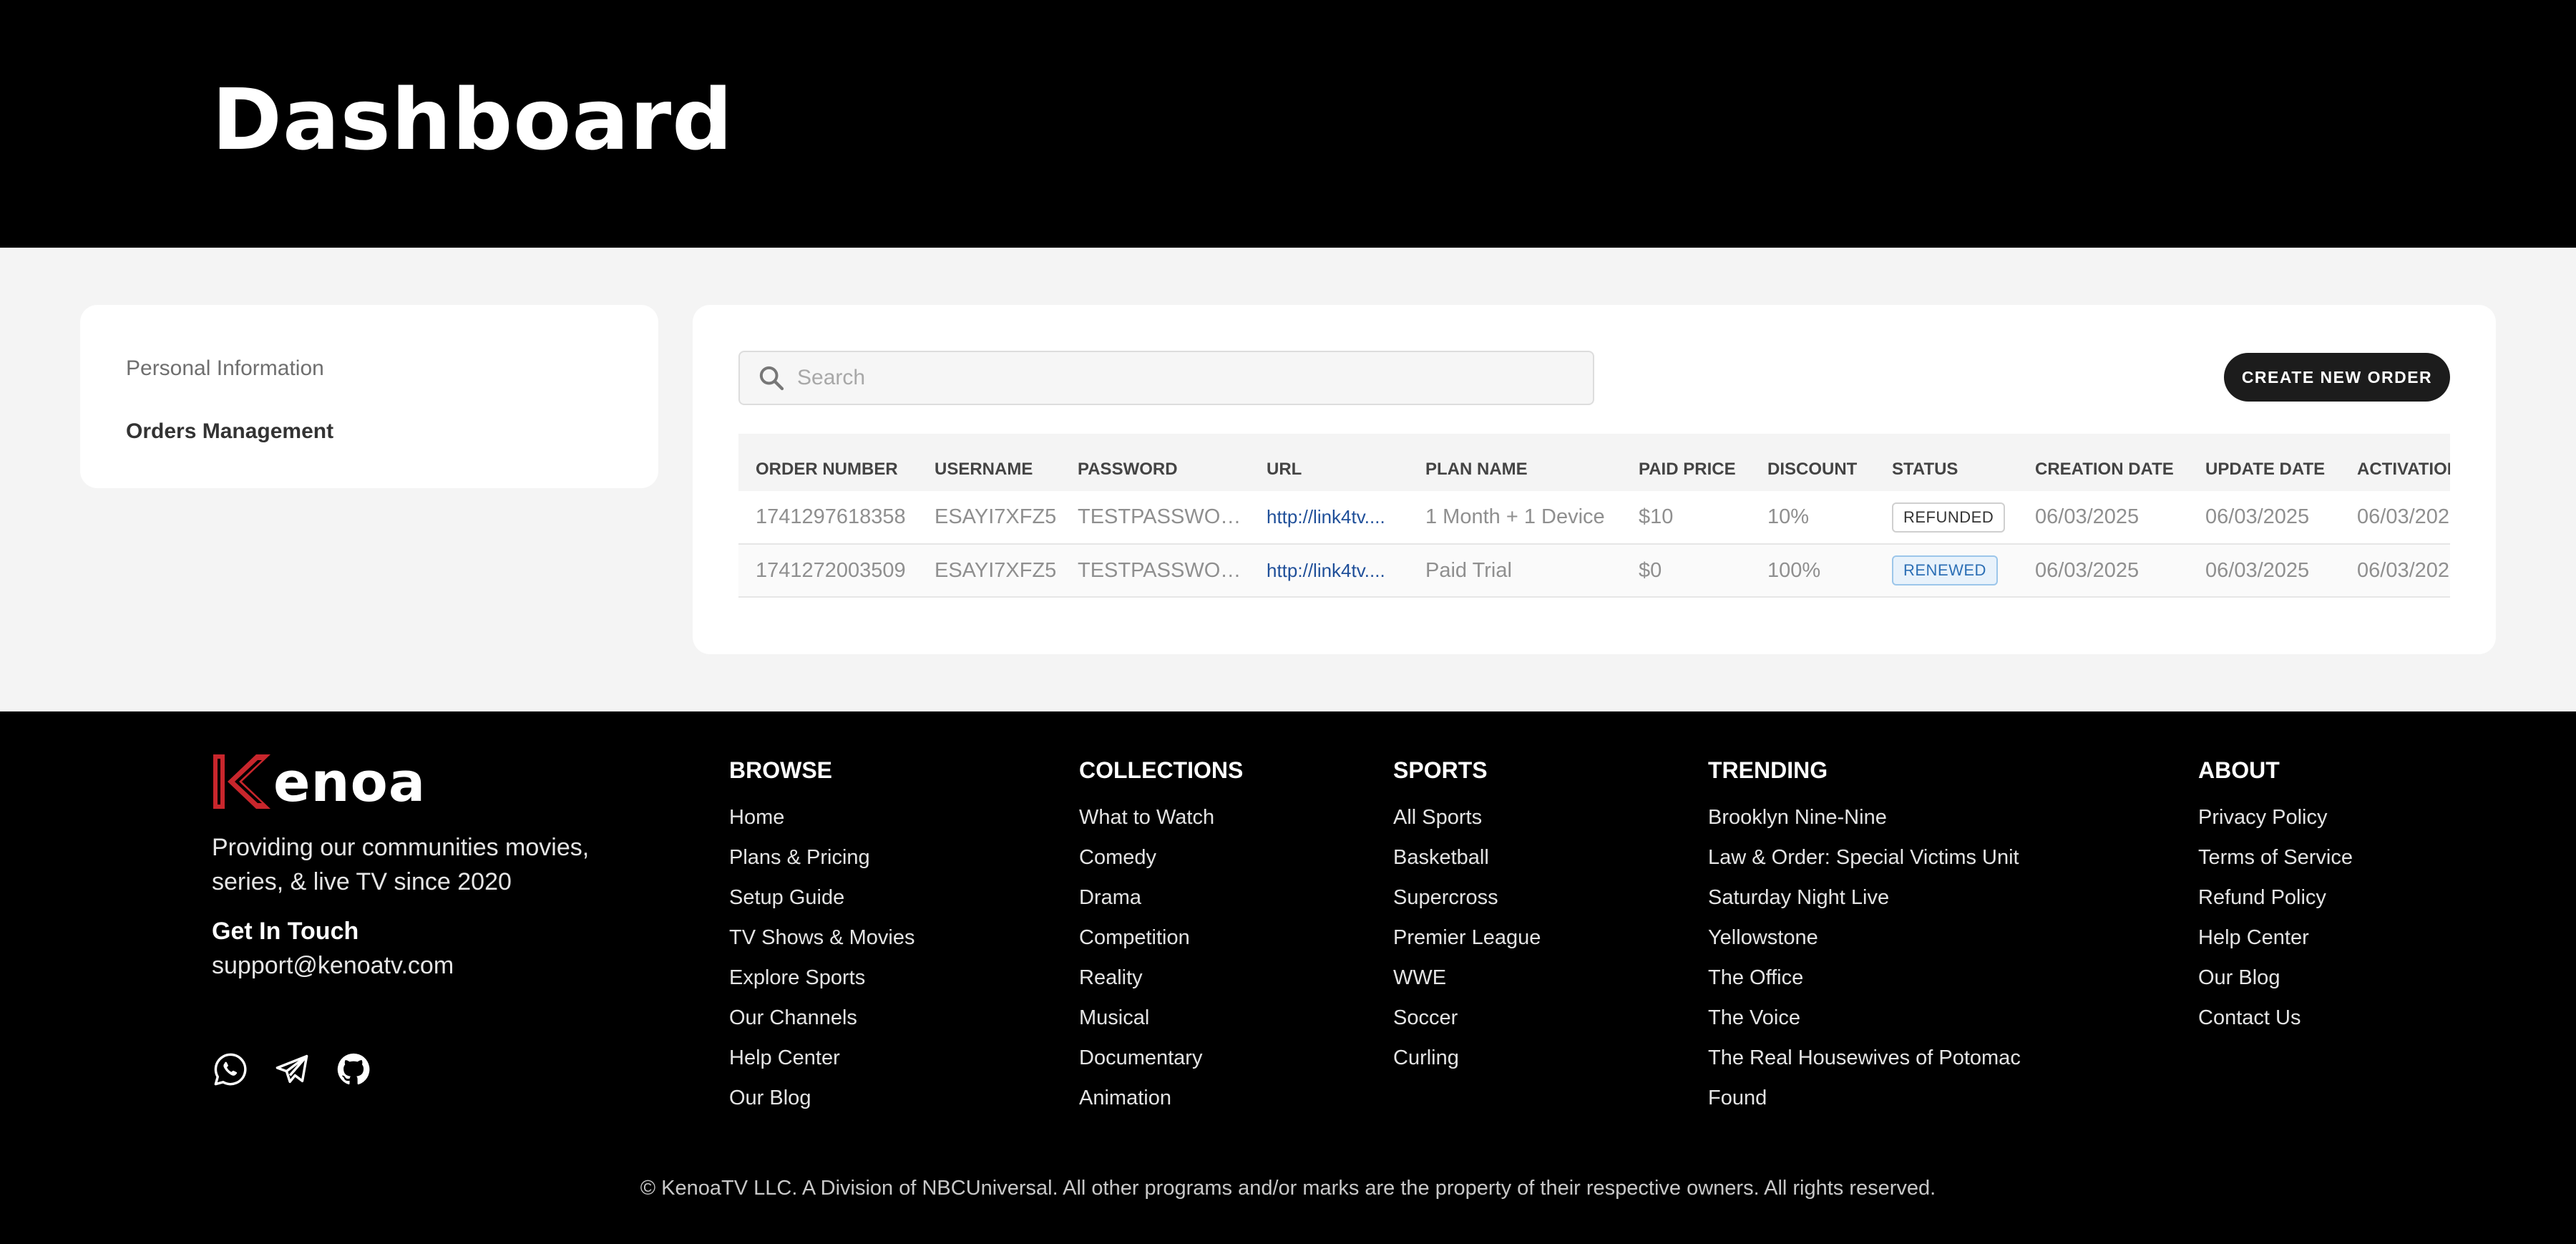  I want to click on github-icon, so click(353, 1069).